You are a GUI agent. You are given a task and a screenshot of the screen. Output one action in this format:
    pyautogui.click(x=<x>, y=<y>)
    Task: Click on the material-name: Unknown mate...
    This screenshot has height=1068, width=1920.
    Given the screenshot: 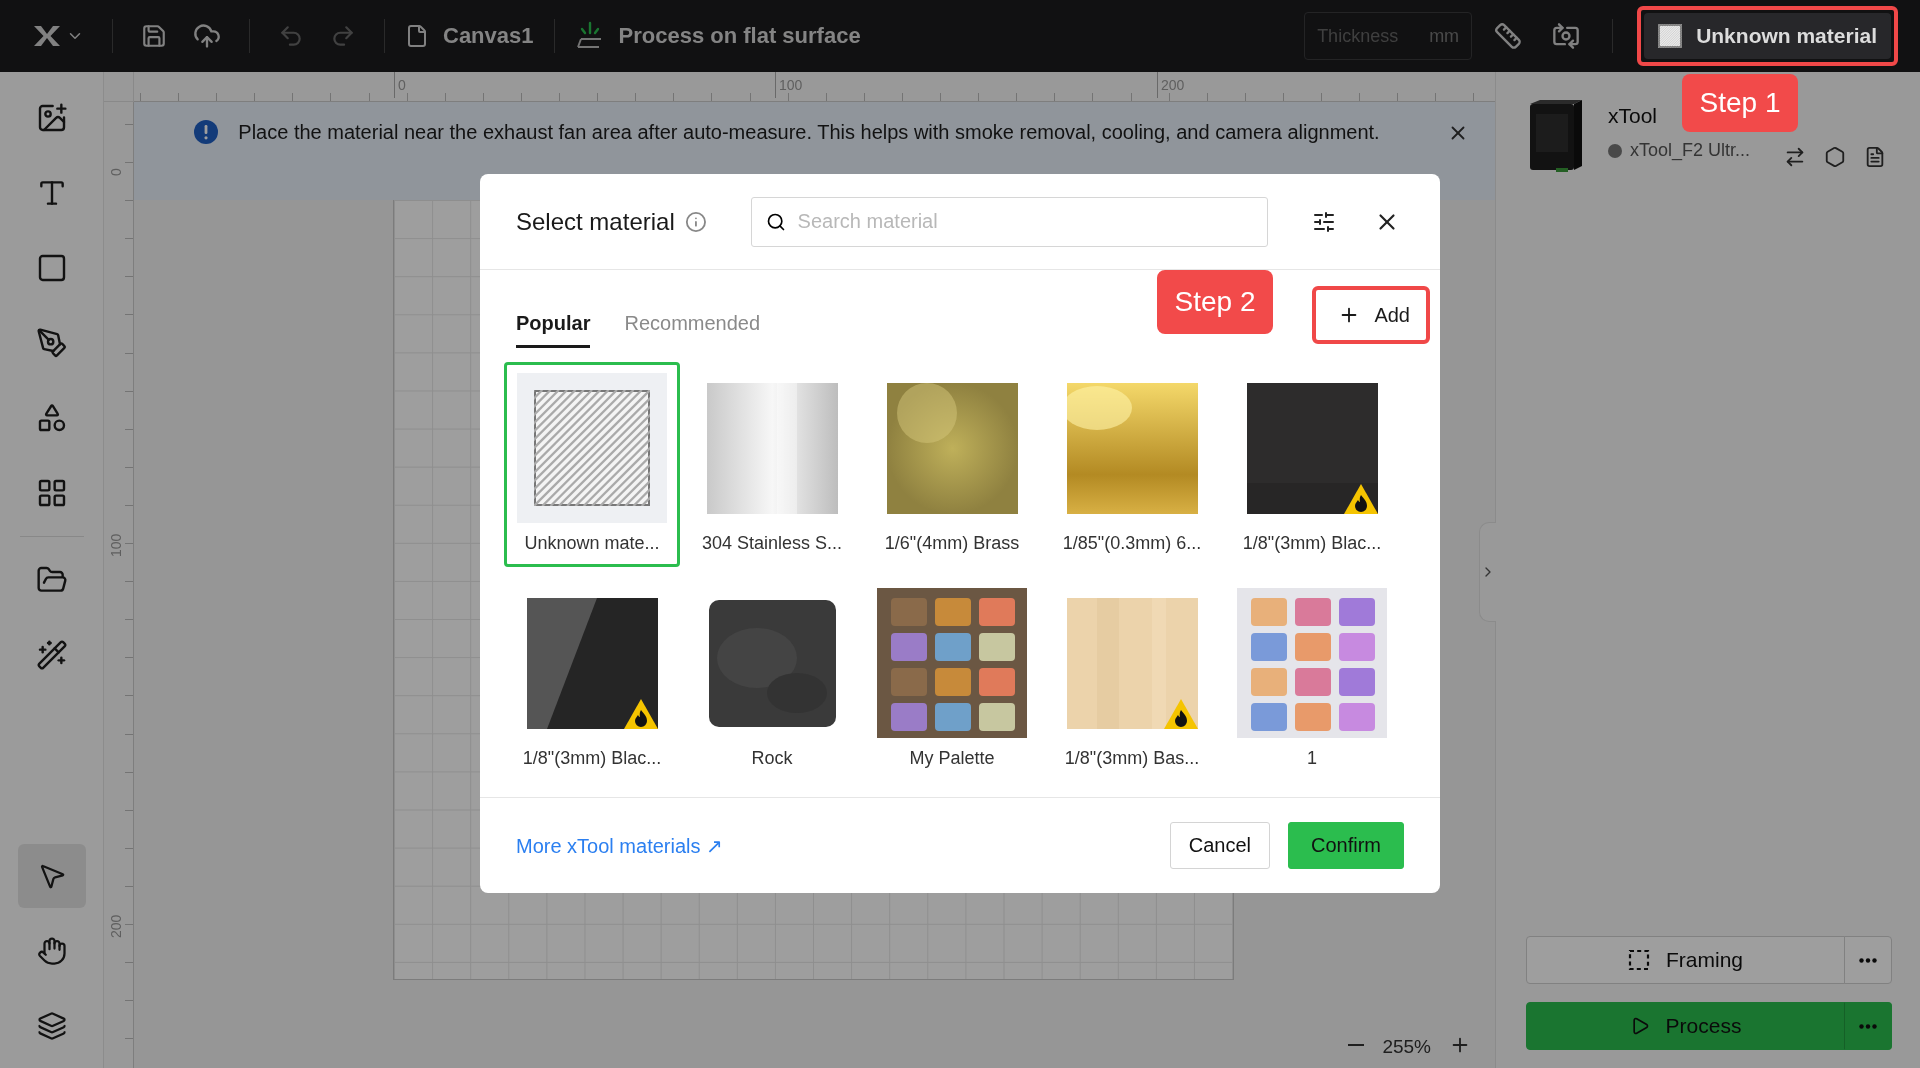 What is the action you would take?
    pyautogui.click(x=592, y=543)
    